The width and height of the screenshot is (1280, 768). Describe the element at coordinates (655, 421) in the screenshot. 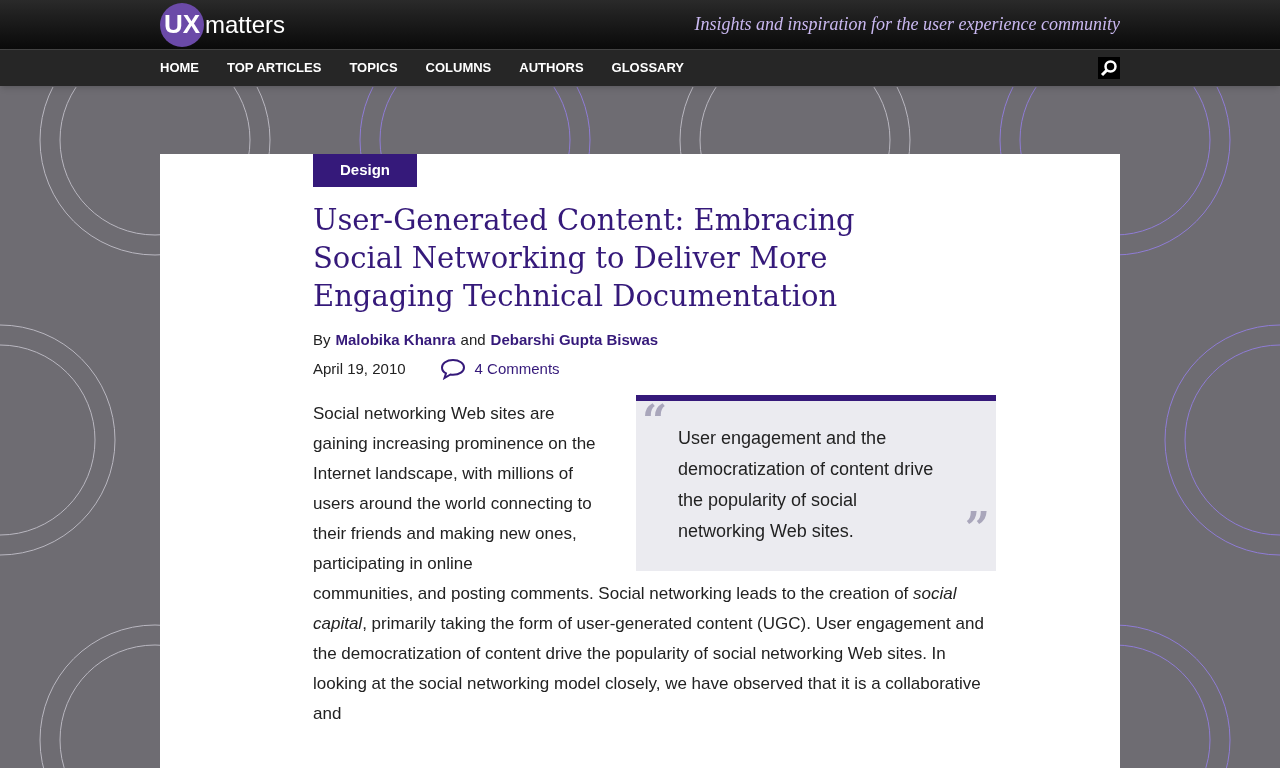

I see `open-quote-mark: “` at that location.